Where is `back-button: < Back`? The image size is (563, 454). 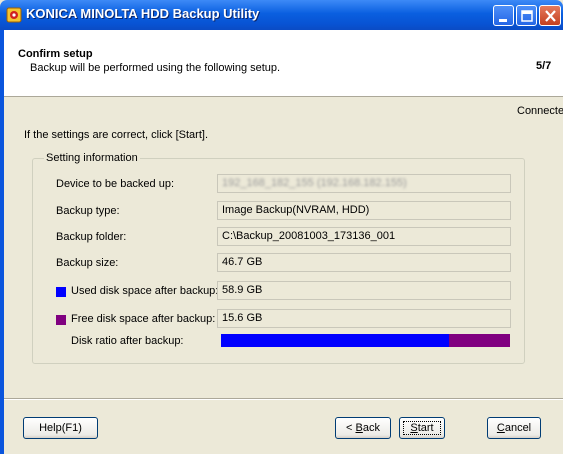 back-button: < Back is located at coordinates (363, 428).